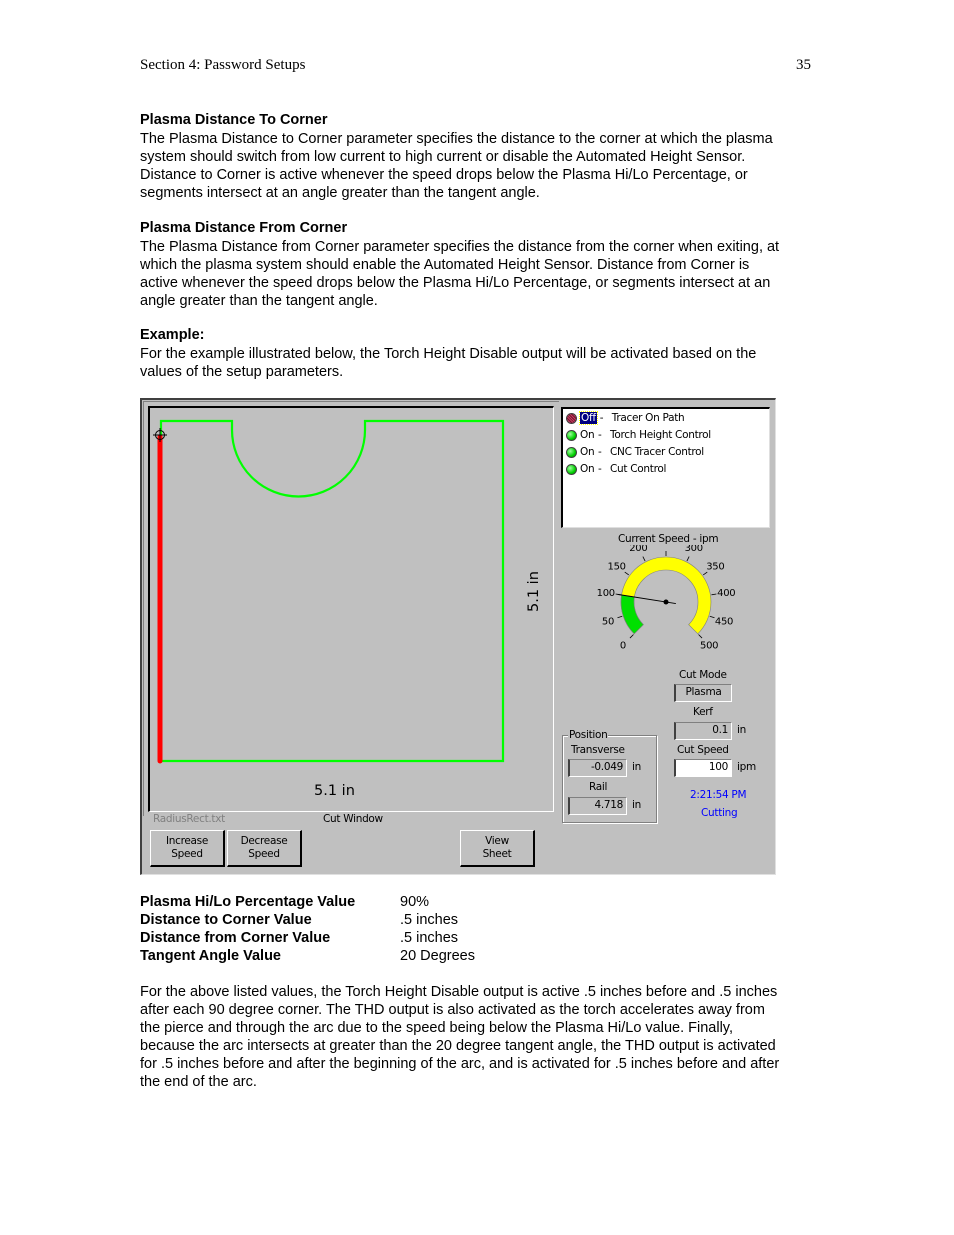 Image resolution: width=954 pixels, height=1235 pixels. I want to click on cut-path-outline, so click(332, 591).